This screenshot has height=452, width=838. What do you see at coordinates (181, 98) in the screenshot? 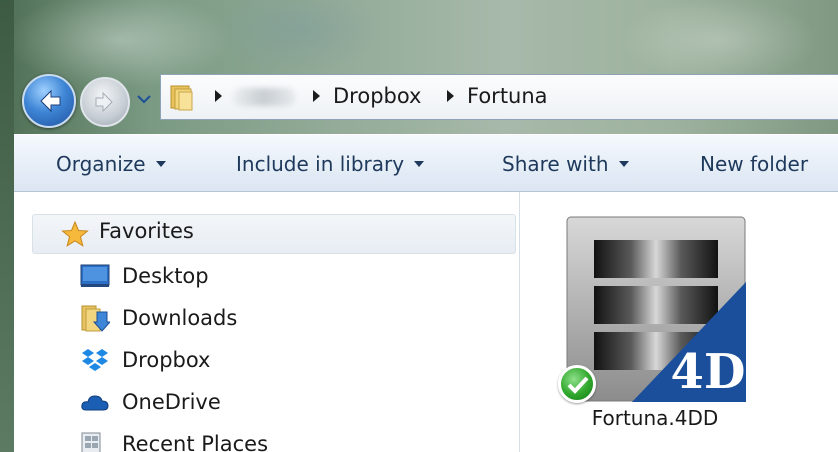
I see `folder-icon` at bounding box center [181, 98].